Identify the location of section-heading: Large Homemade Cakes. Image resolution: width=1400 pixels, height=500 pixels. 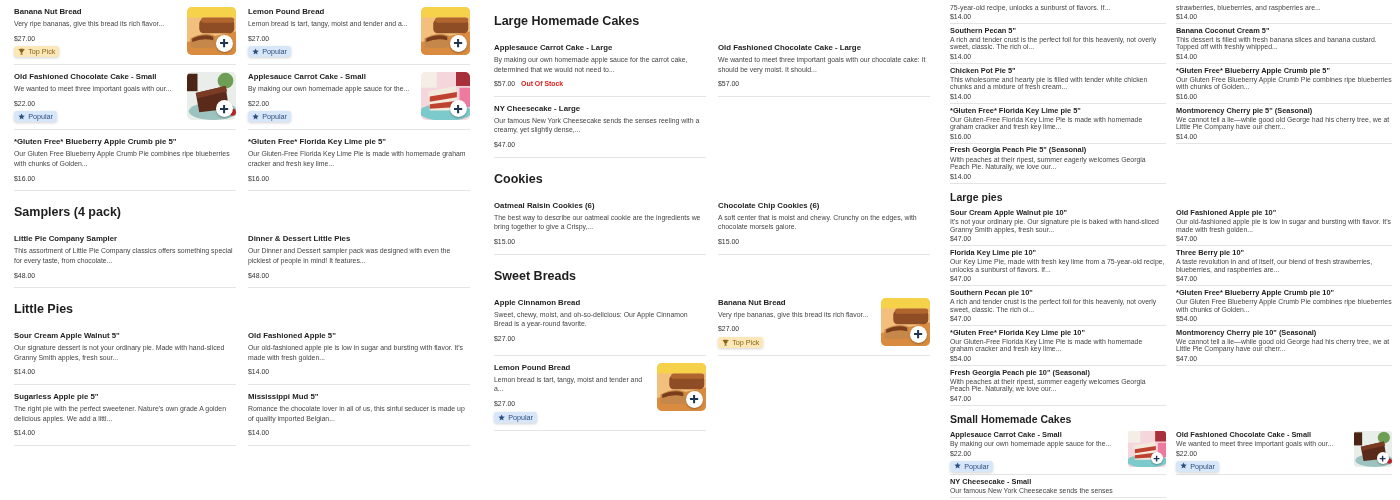
(567, 21).